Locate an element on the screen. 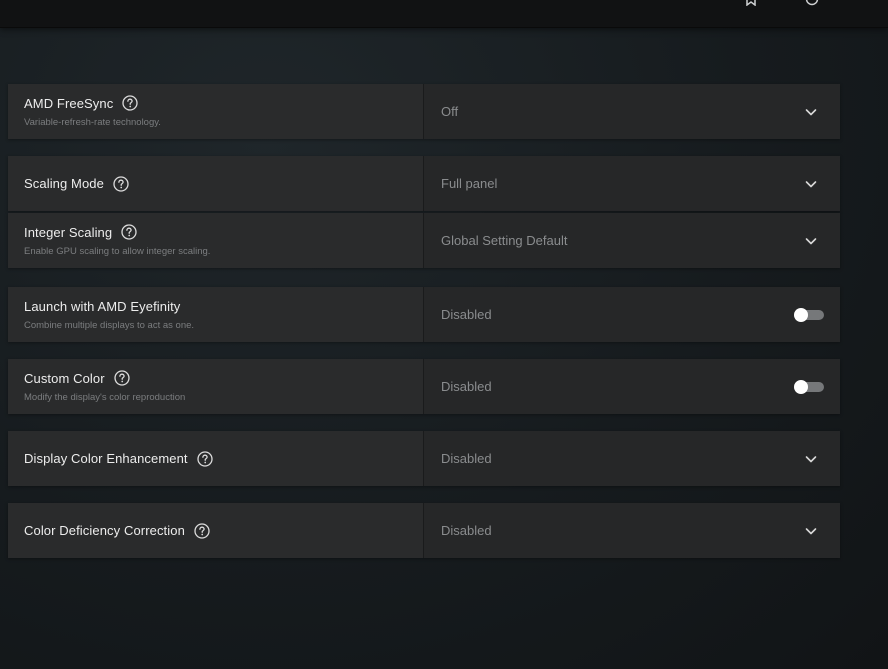  setting-label-scaling-mode: Scaling Mode is located at coordinates (215, 183).